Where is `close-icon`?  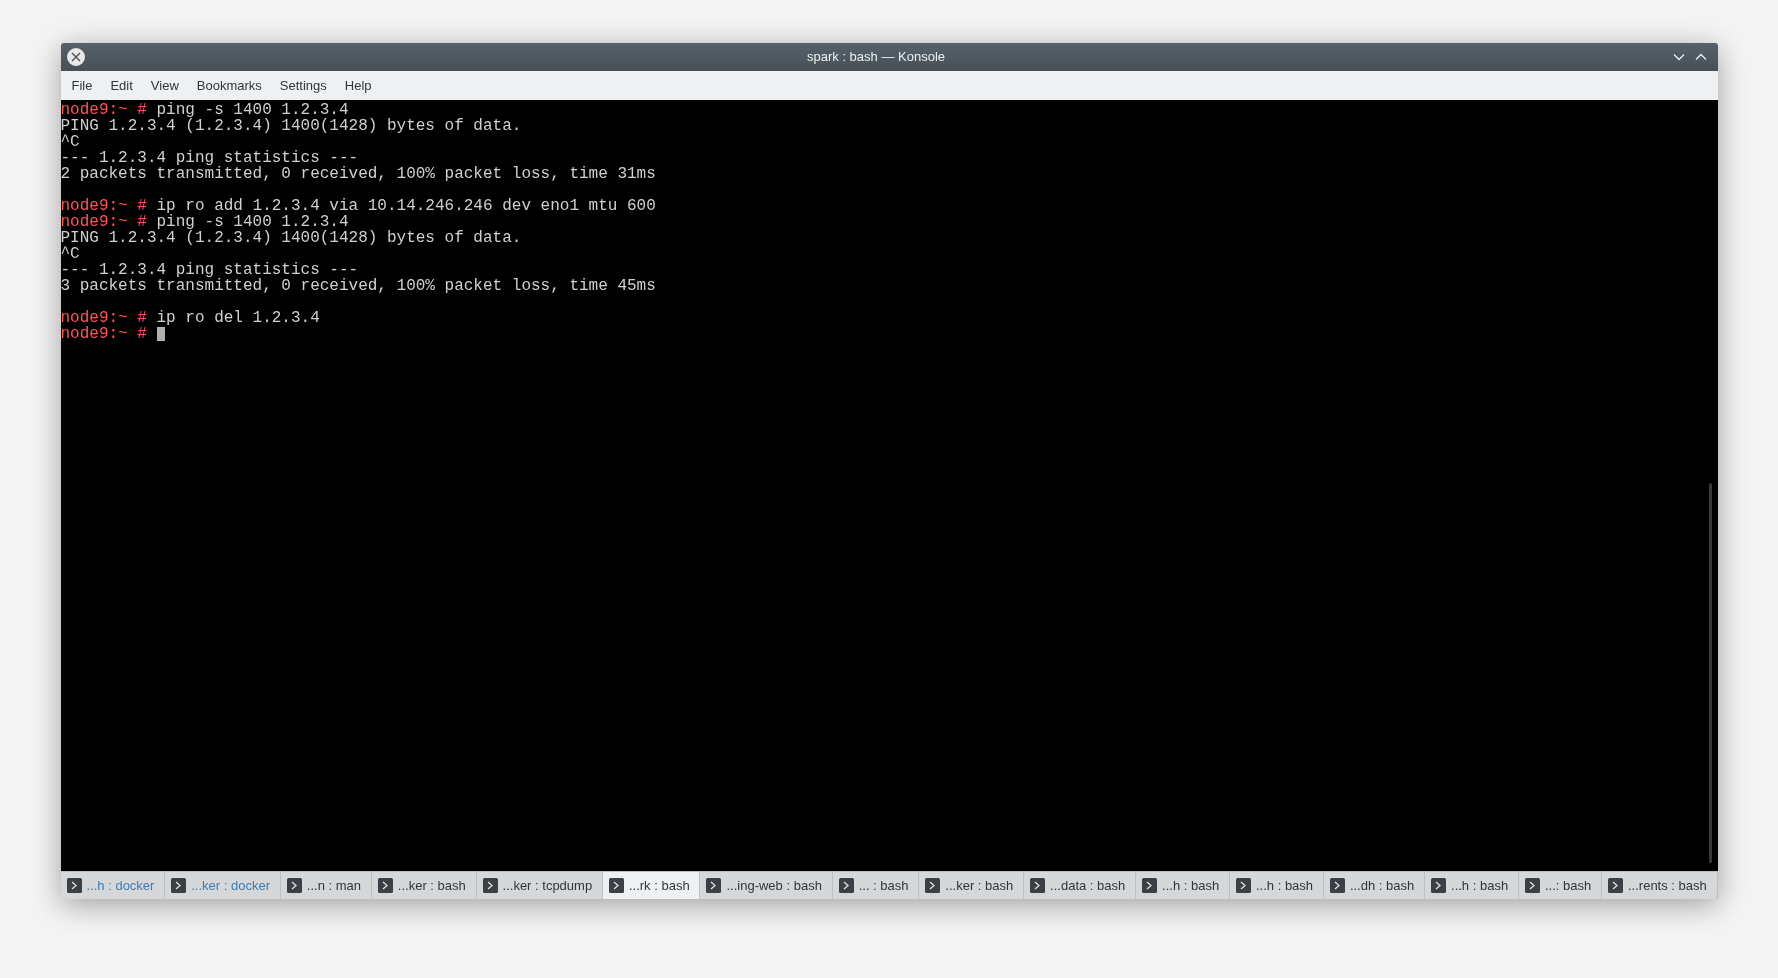 close-icon is located at coordinates (75, 57).